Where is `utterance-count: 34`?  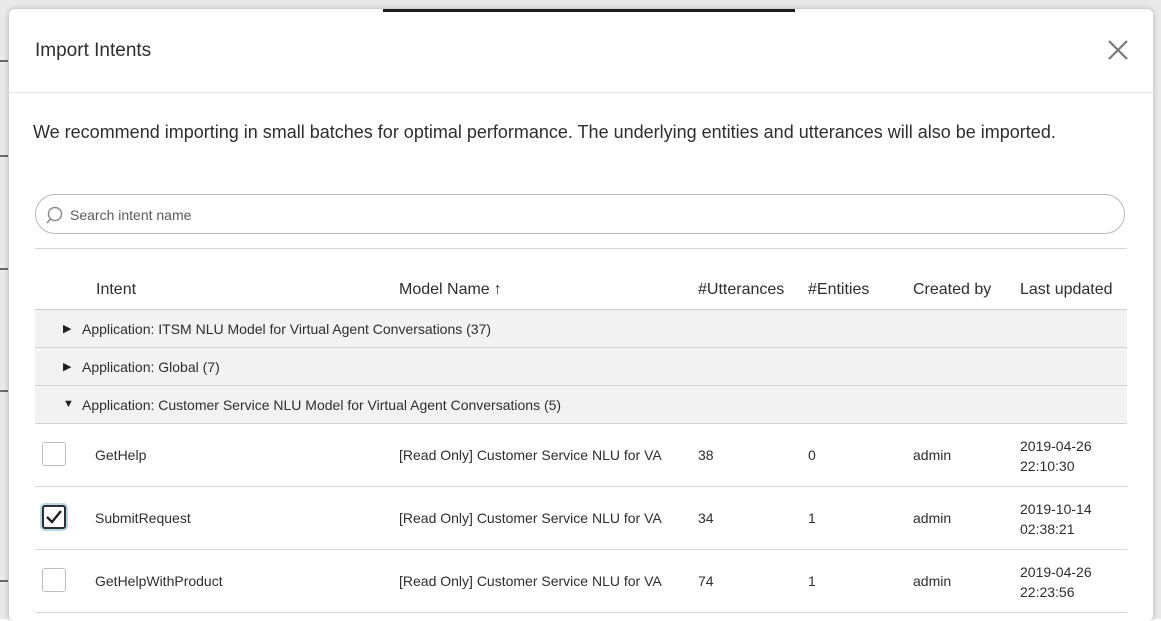
utterance-count: 34 is located at coordinates (706, 518).